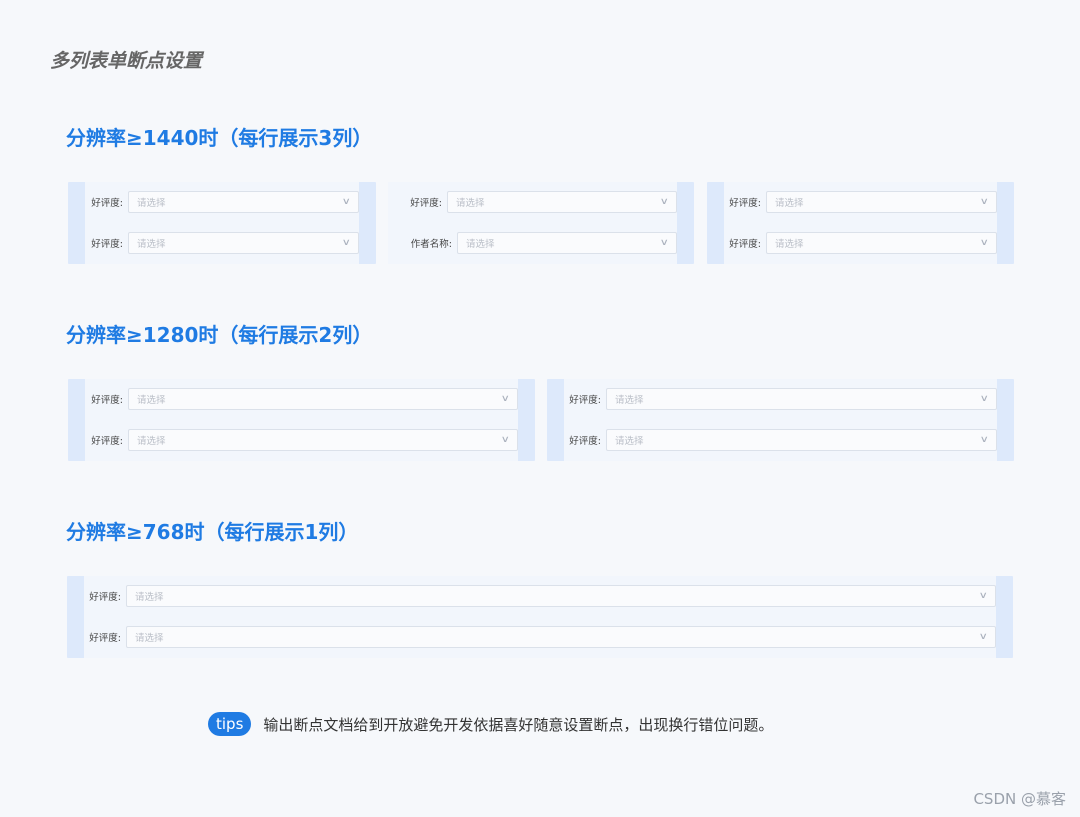 This screenshot has width=1080, height=817. What do you see at coordinates (567, 243) in the screenshot?
I see `author-select: 请选择 ∨` at bounding box center [567, 243].